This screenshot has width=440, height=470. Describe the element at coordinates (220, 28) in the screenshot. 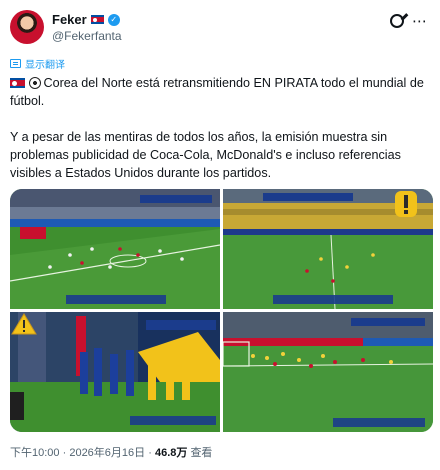

I see `post-header: Feker ✓ @Fekerfanta ⋯` at that location.